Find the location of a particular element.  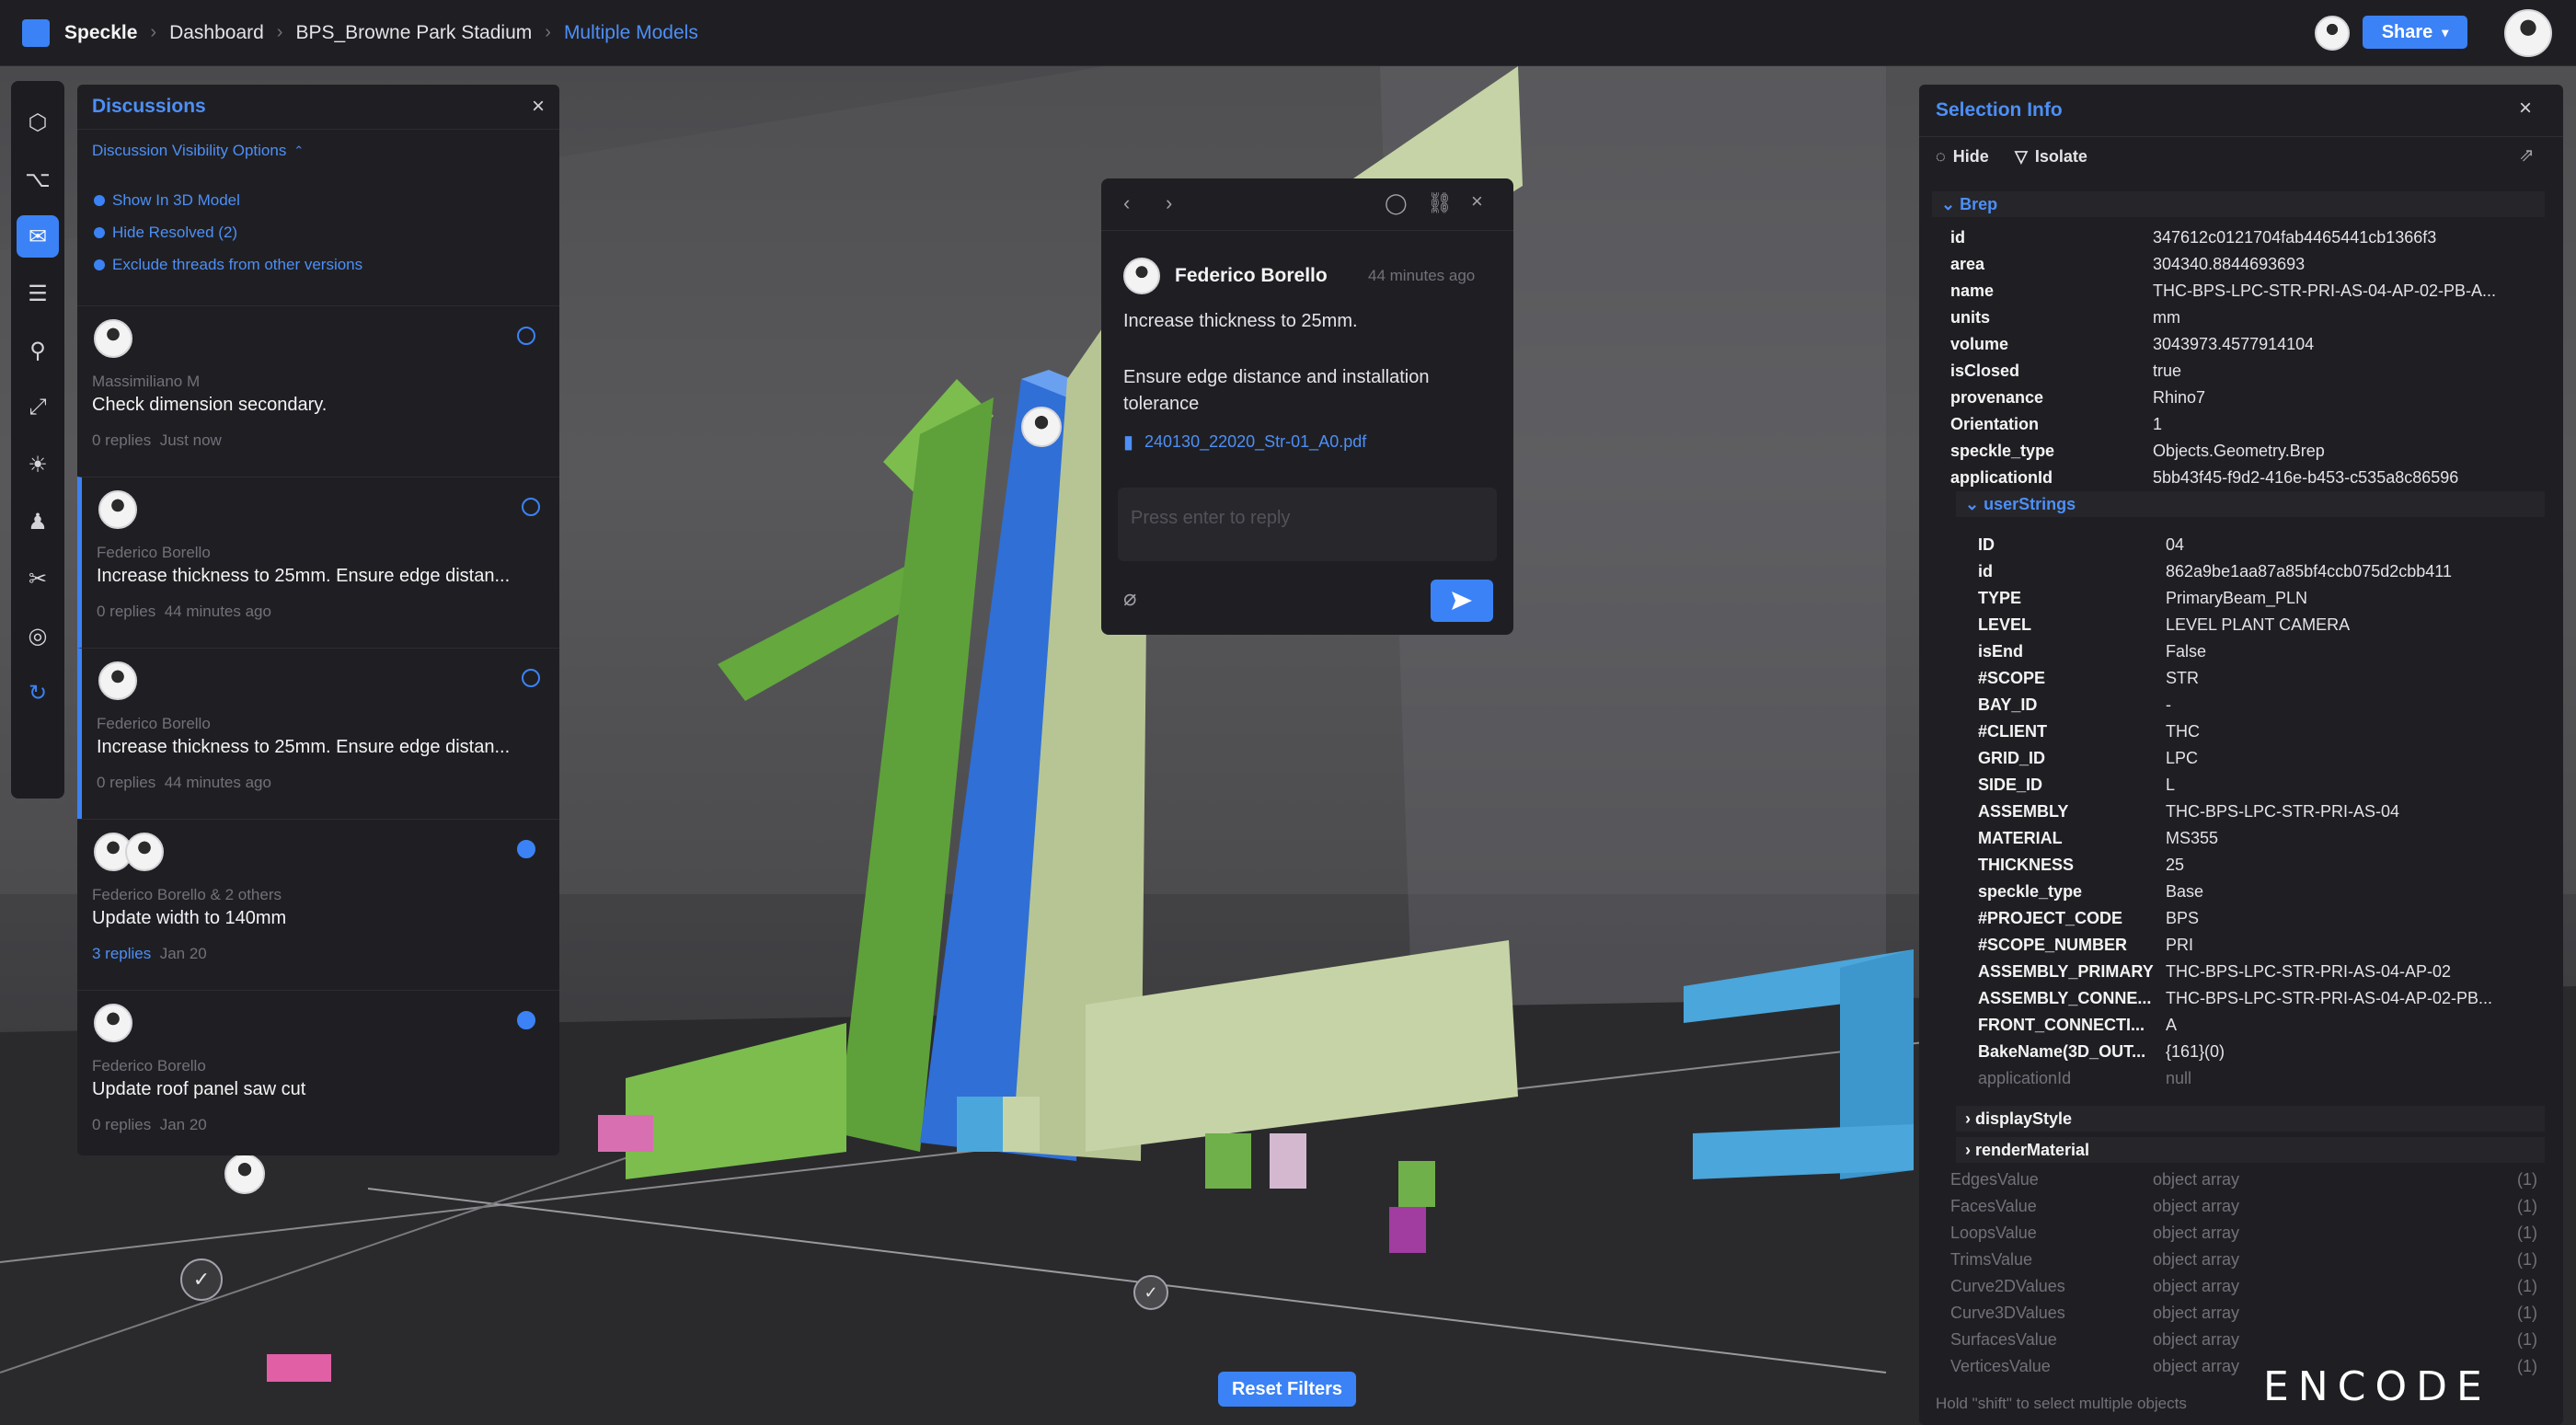

reset-filters-button: Reset Filters is located at coordinates (1287, 1389).